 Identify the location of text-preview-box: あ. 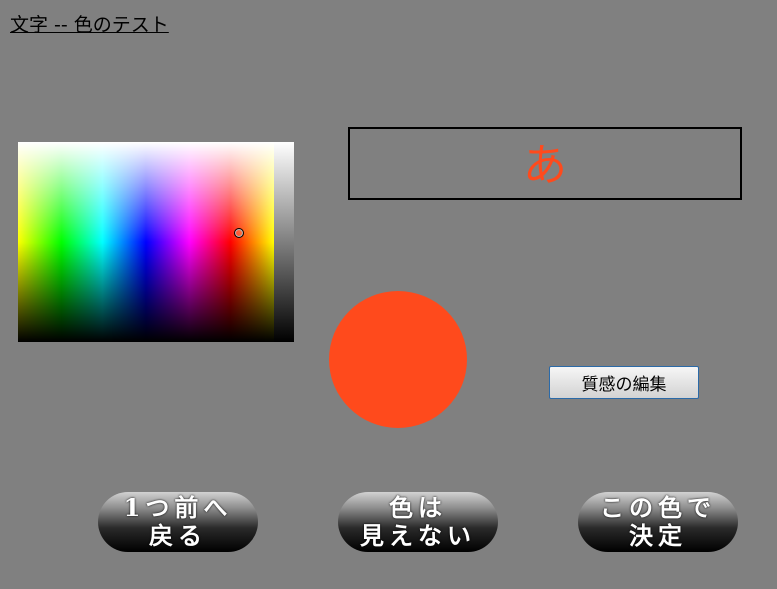
(545, 163).